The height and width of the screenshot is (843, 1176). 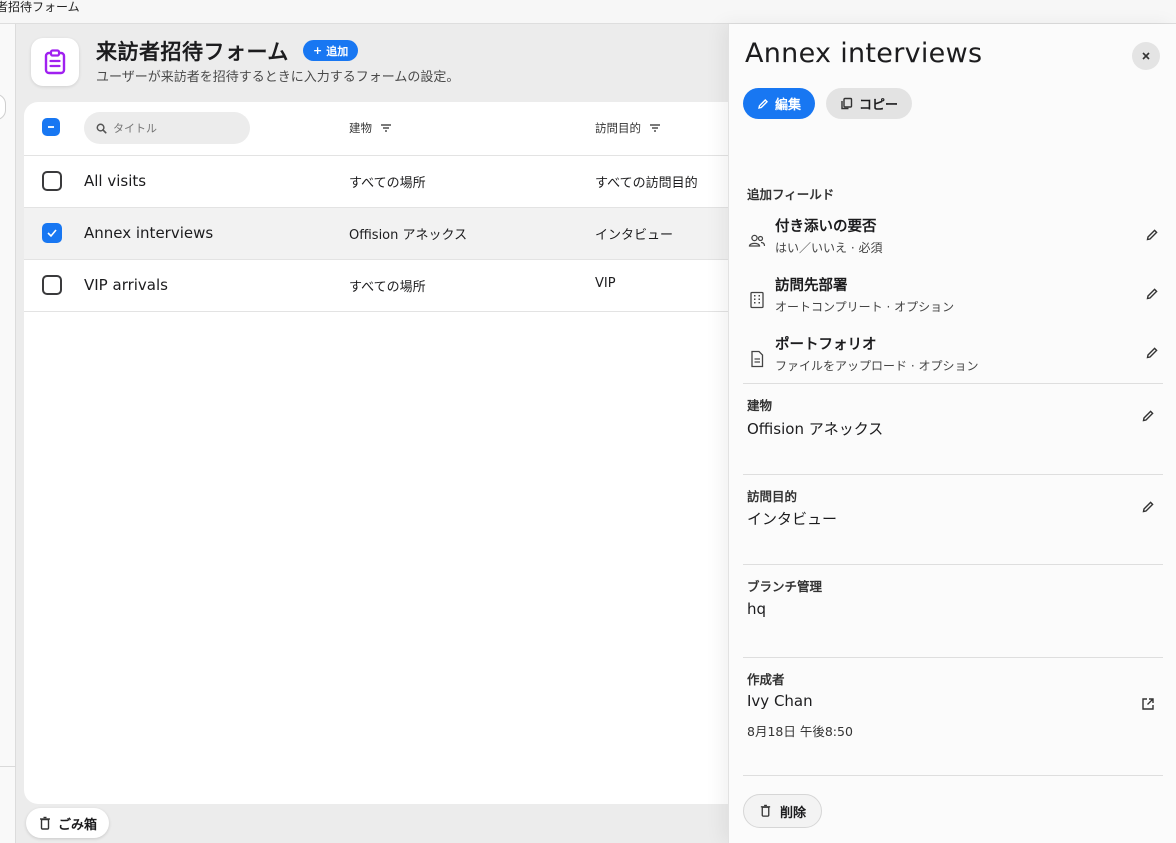 I want to click on building-value: Offision アネックス, so click(x=815, y=429).